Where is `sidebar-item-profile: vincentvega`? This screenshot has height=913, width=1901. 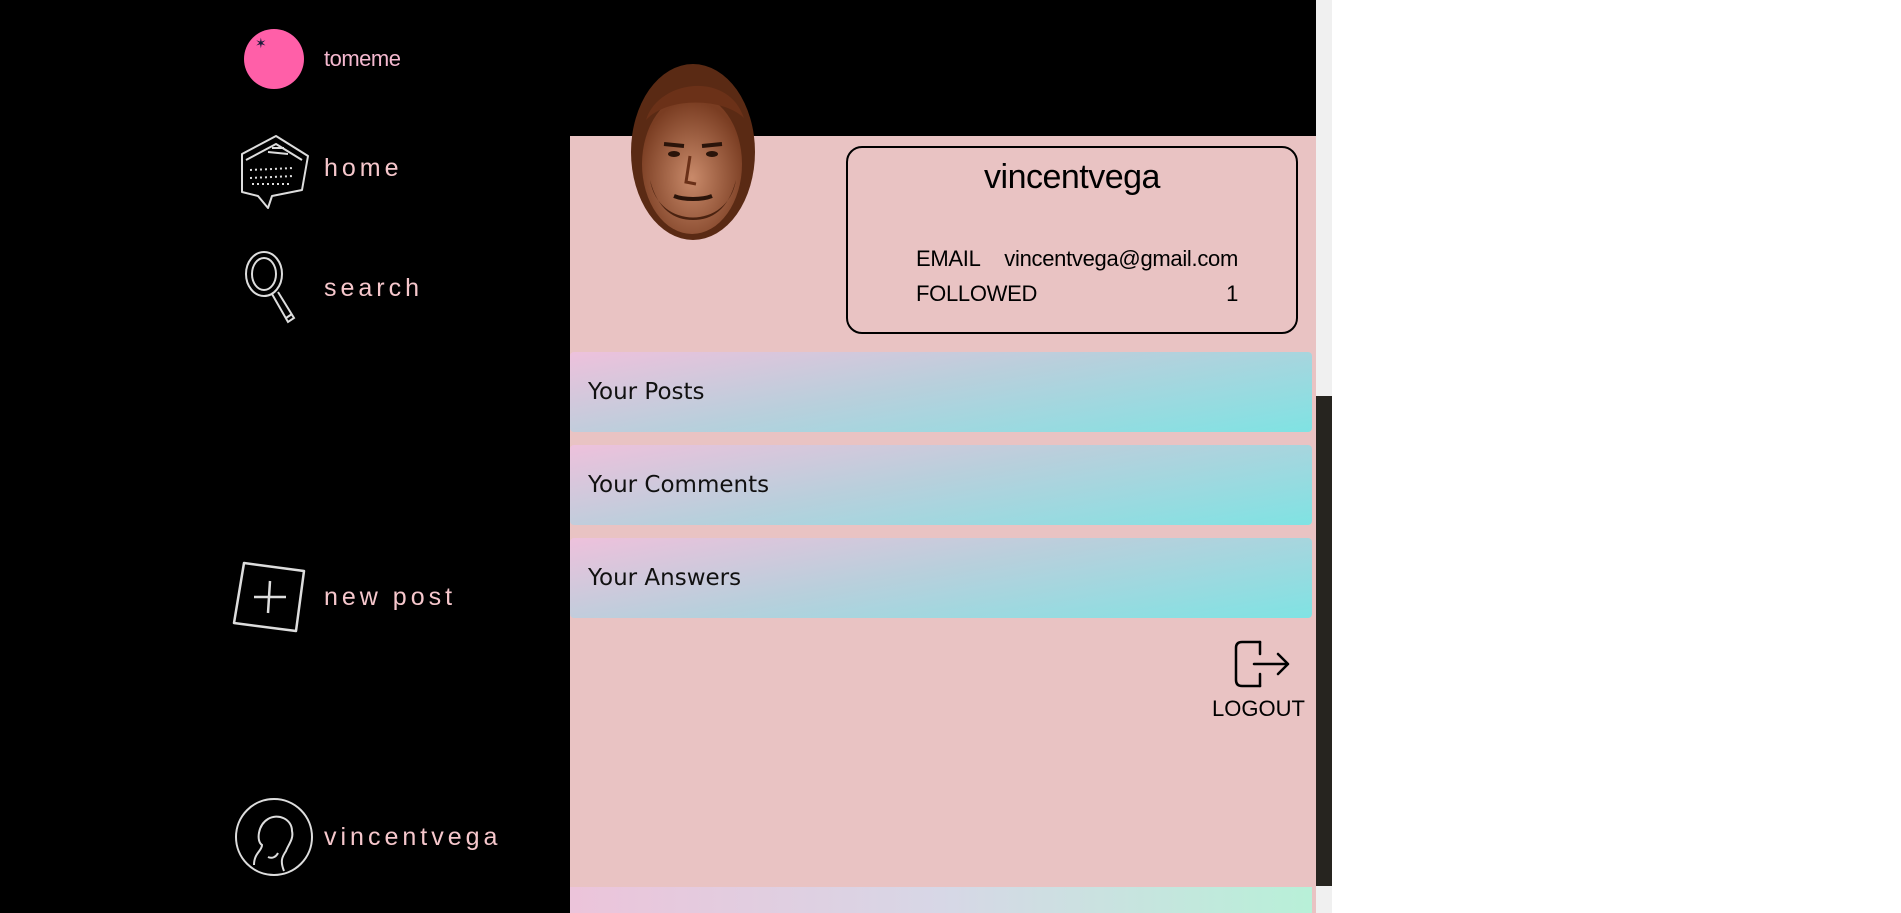 sidebar-item-profile: vincentvega is located at coordinates (366, 837).